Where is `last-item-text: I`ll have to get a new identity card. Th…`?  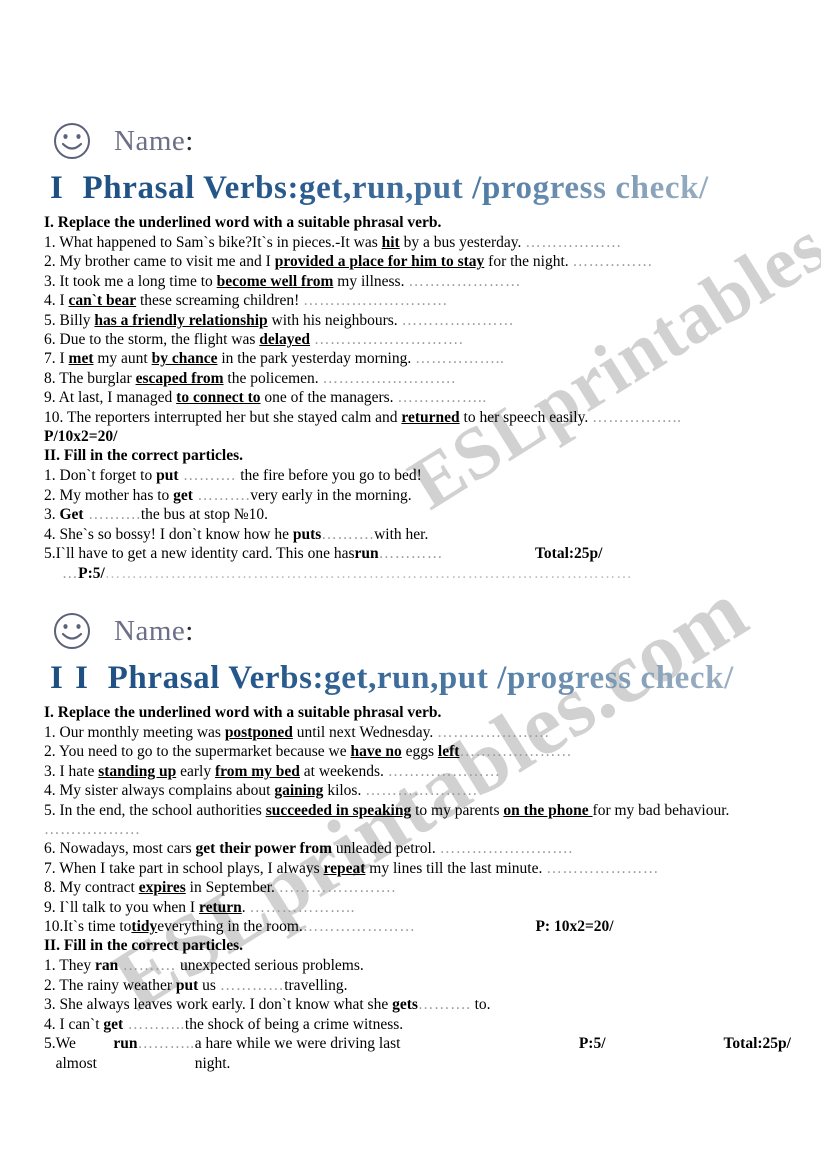 last-item-text: I`ll have to get a new identity card. Th… is located at coordinates (205, 554).